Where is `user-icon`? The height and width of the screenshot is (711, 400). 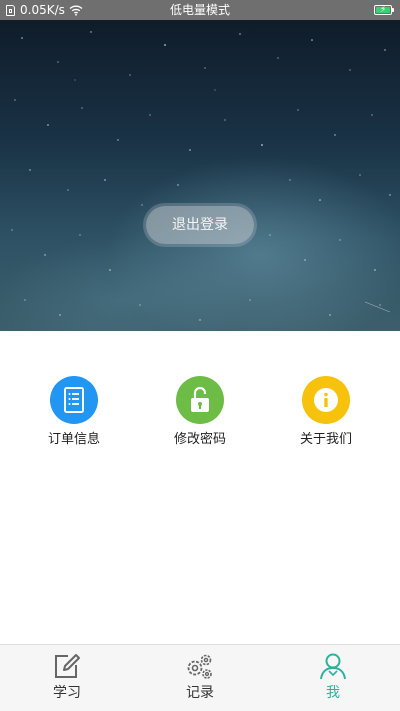 user-icon is located at coordinates (333, 666).